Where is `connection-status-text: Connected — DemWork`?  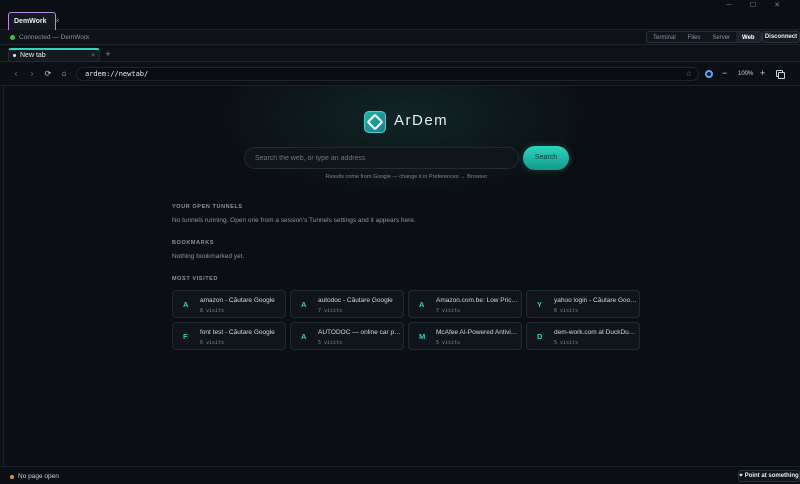
connection-status-text: Connected — DemWork is located at coordinates (54, 37).